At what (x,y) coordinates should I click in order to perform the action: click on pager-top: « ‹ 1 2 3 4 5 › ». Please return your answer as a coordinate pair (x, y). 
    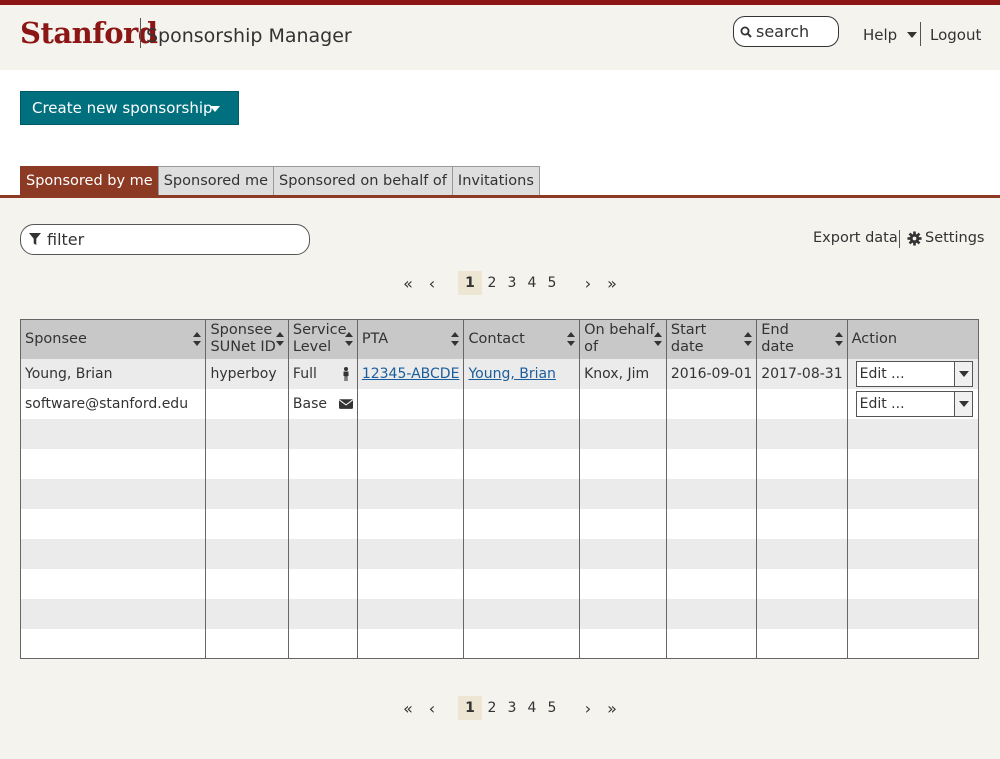
    Looking at the image, I should click on (510, 283).